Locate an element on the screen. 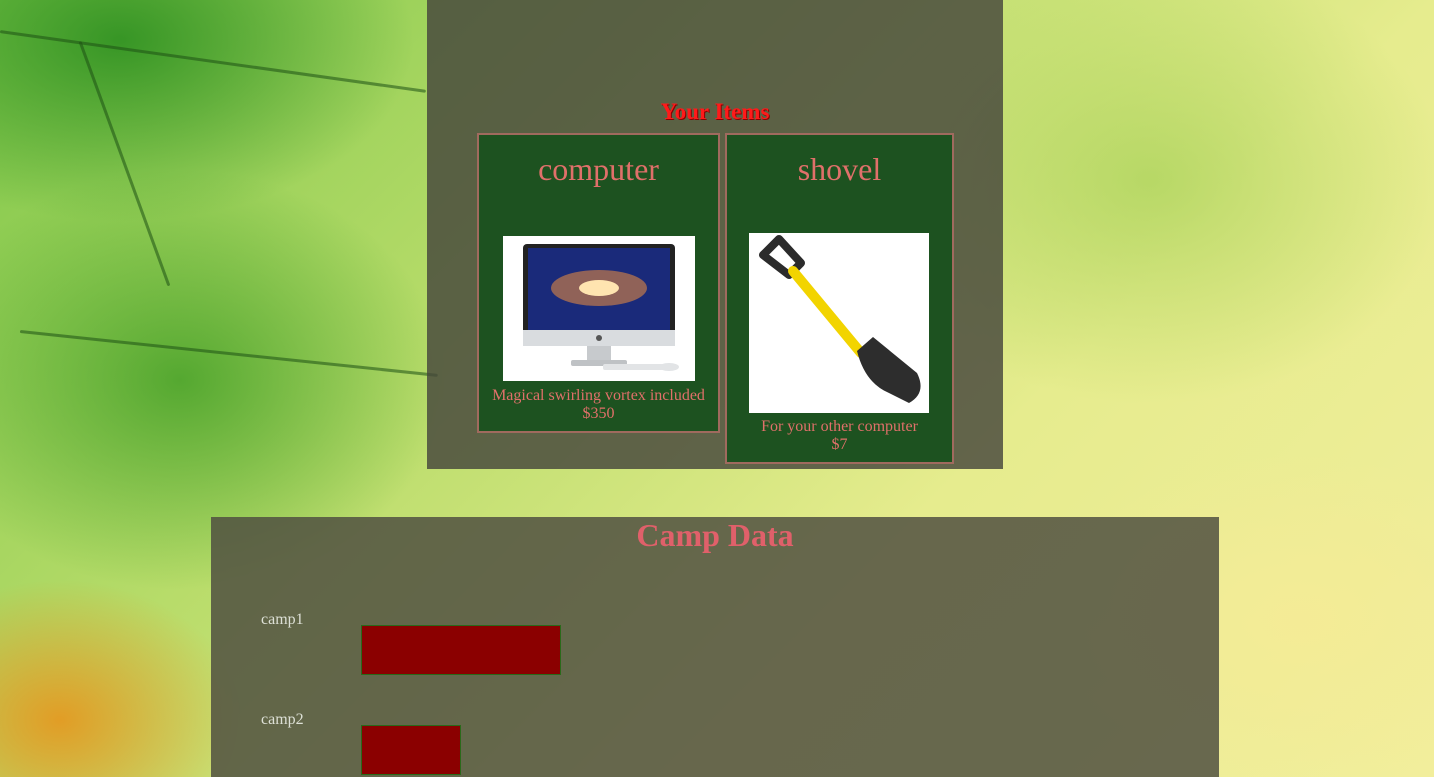 This screenshot has height=777, width=1434. item-card-shovel: shovel For your other computer $7 is located at coordinates (839, 298).